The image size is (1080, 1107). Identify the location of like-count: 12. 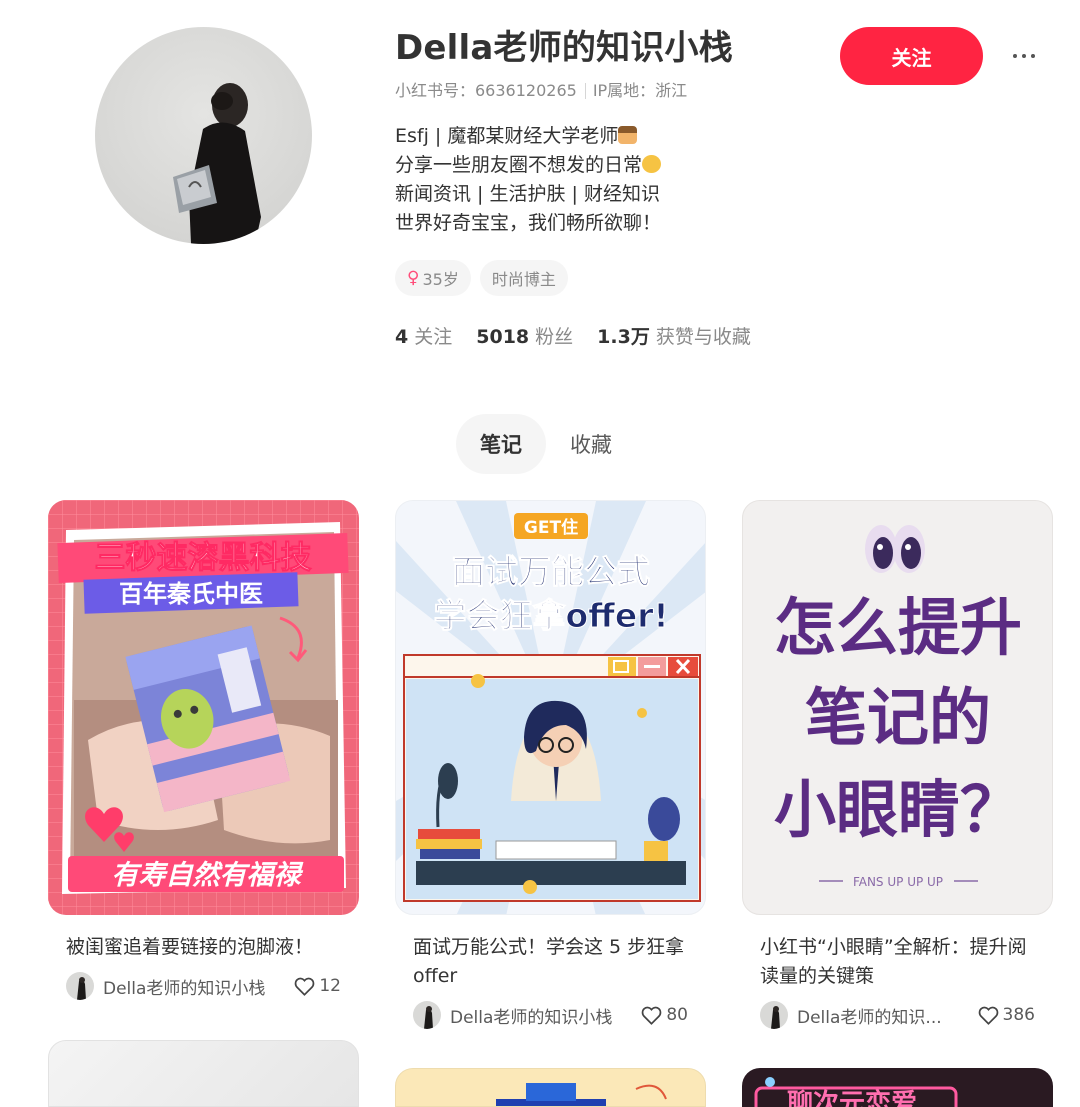
(330, 986).